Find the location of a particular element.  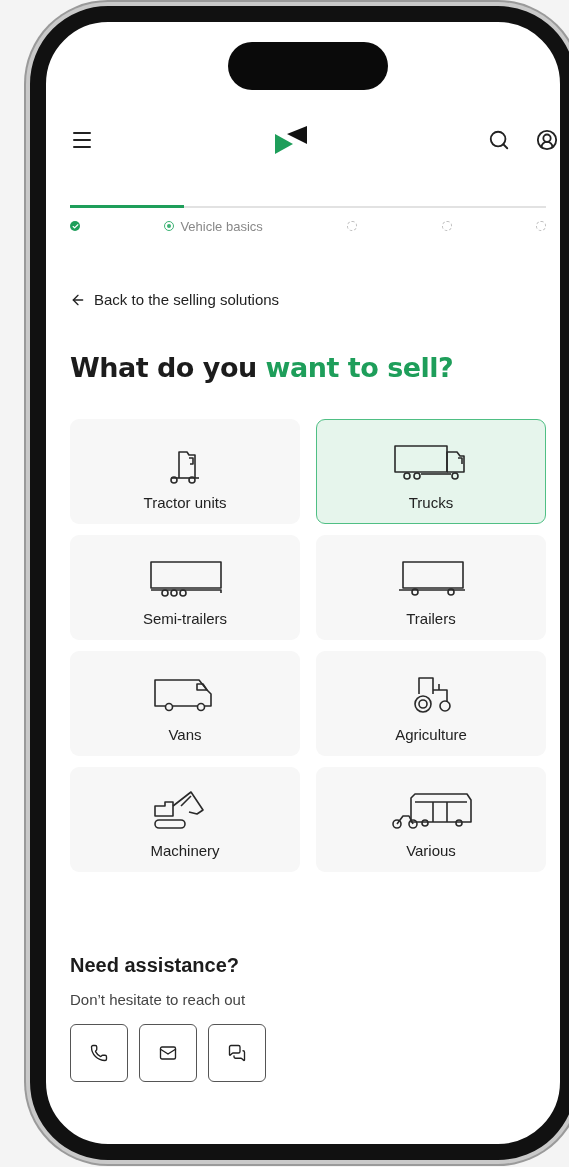

category-card: Semi-trailers is located at coordinates (185, 587).